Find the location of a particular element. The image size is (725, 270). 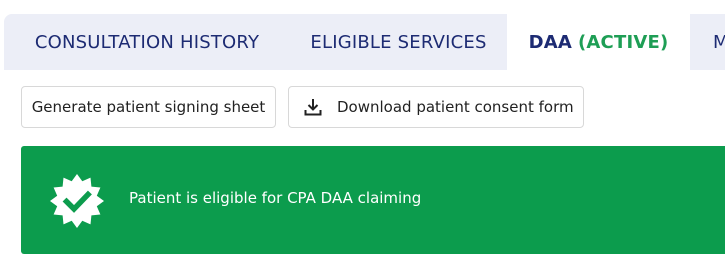

tab-label: ELIGIBLE SERVICES is located at coordinates (398, 42).